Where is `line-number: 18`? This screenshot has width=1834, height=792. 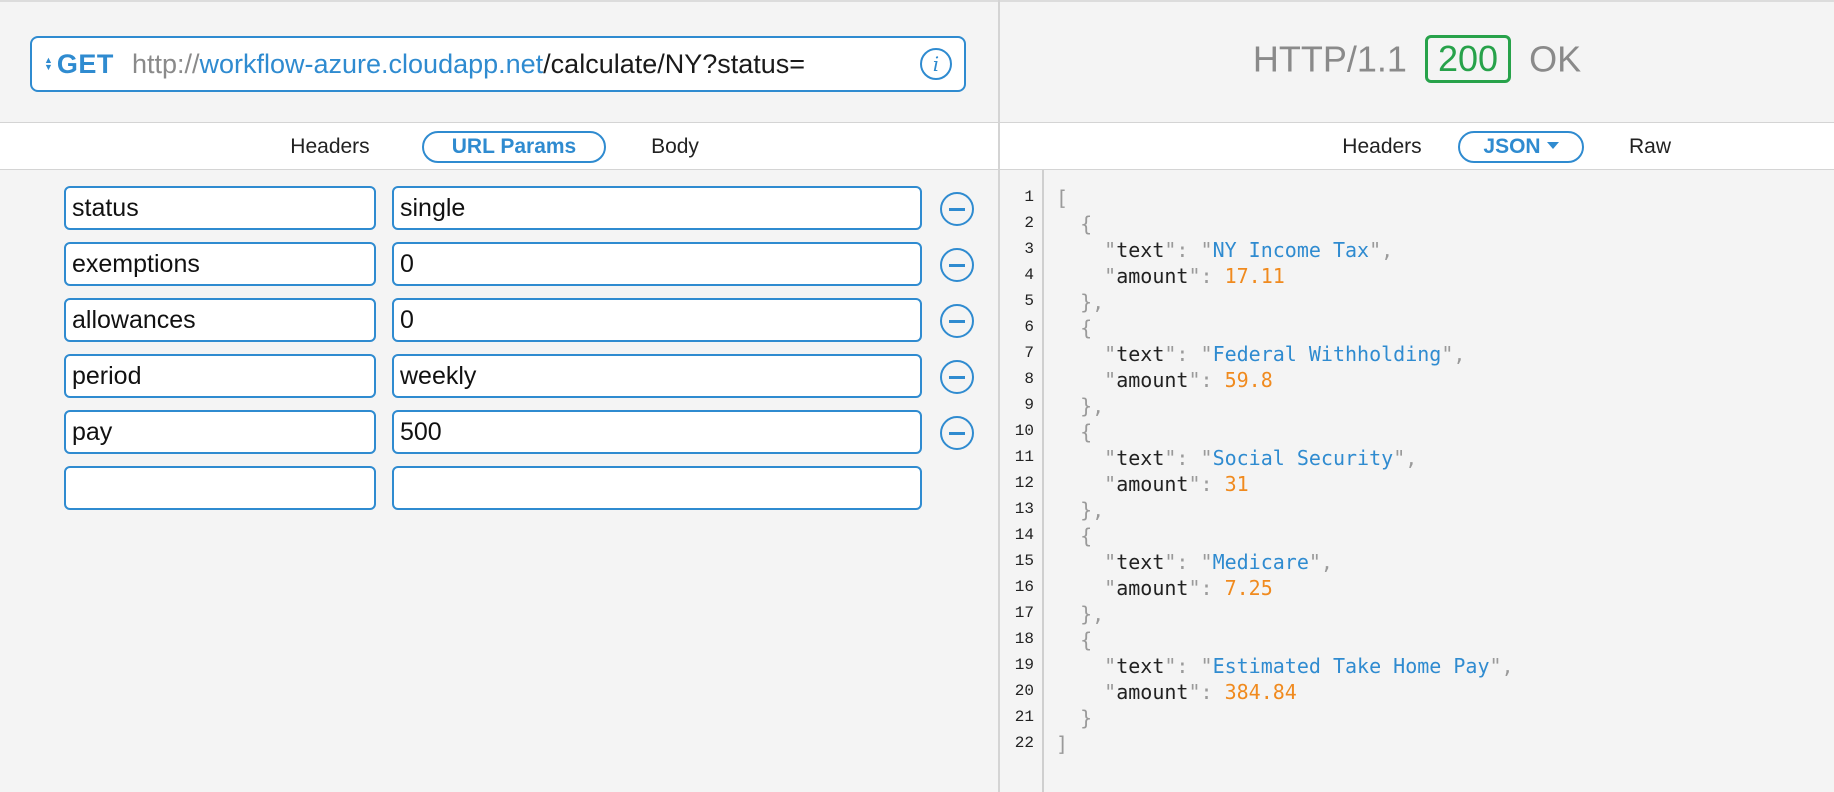
line-number: 18 is located at coordinates (1024, 639).